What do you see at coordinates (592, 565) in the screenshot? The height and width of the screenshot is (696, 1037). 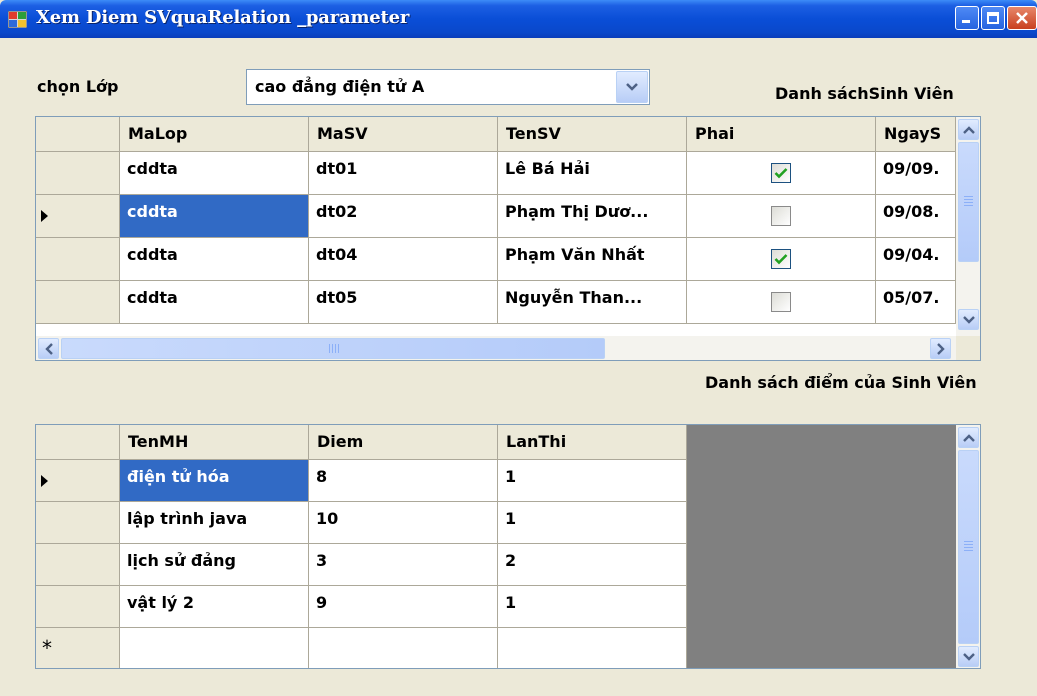 I see `table-cell-lanthi: 2` at bounding box center [592, 565].